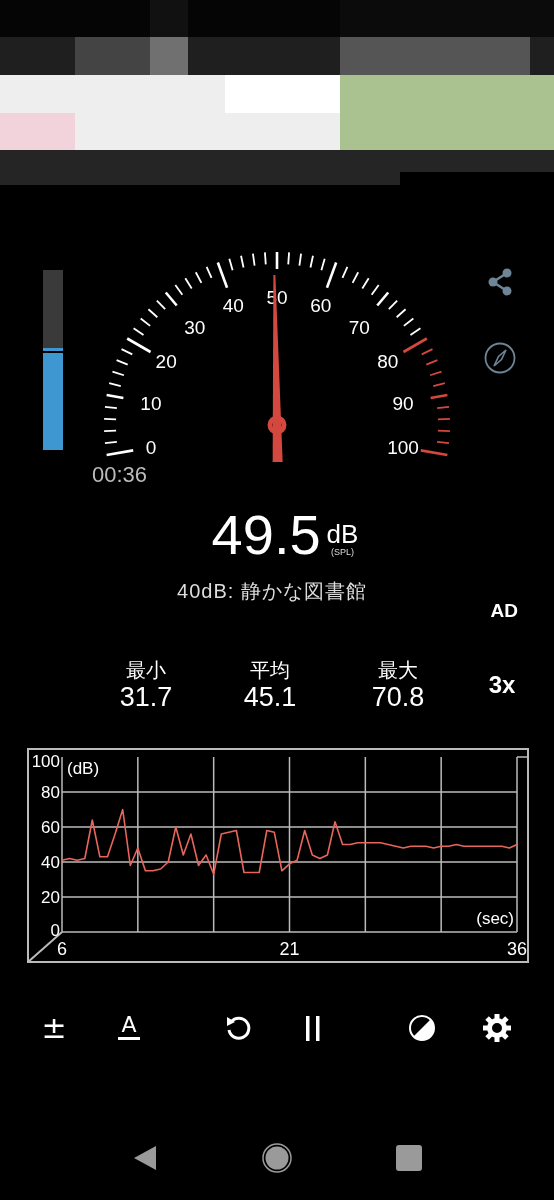  Describe the element at coordinates (50, 897) in the screenshot. I see `tick-label: 20` at that location.